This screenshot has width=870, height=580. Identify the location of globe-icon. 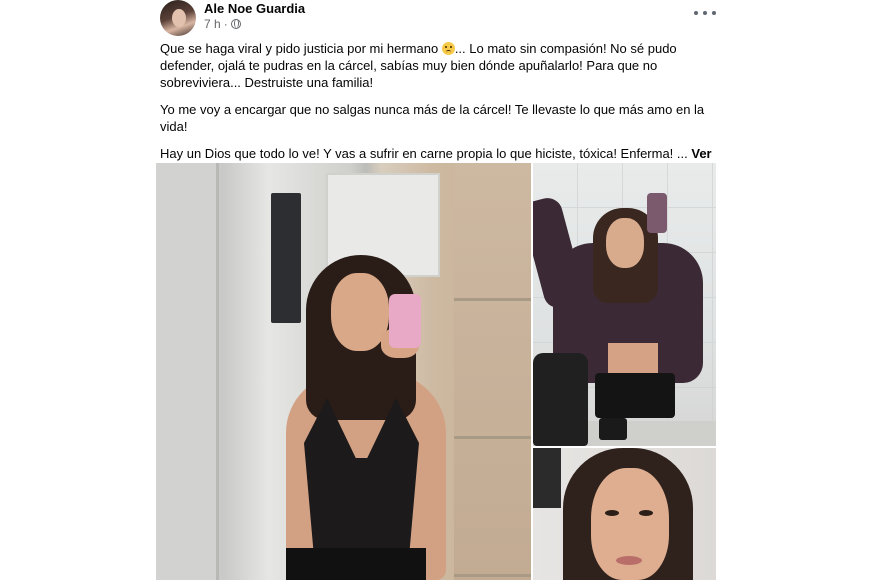
(235, 24).